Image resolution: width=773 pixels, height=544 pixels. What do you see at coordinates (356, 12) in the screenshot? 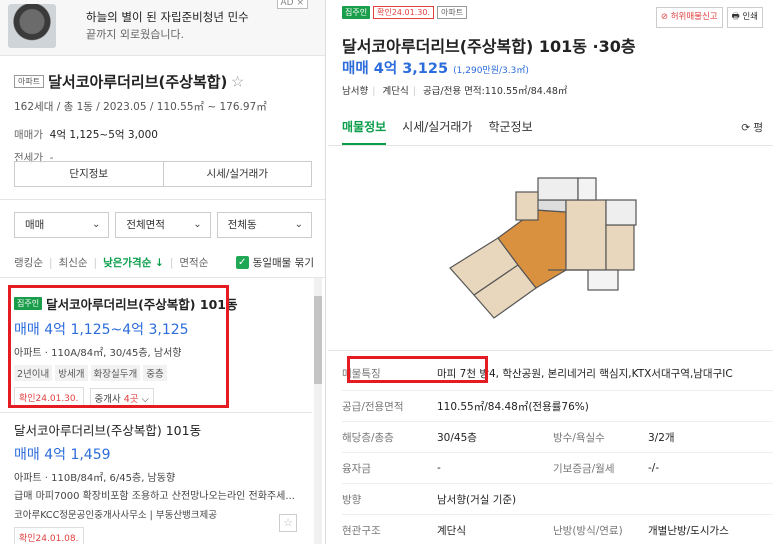
I see `owner-badge: 집주인` at bounding box center [356, 12].